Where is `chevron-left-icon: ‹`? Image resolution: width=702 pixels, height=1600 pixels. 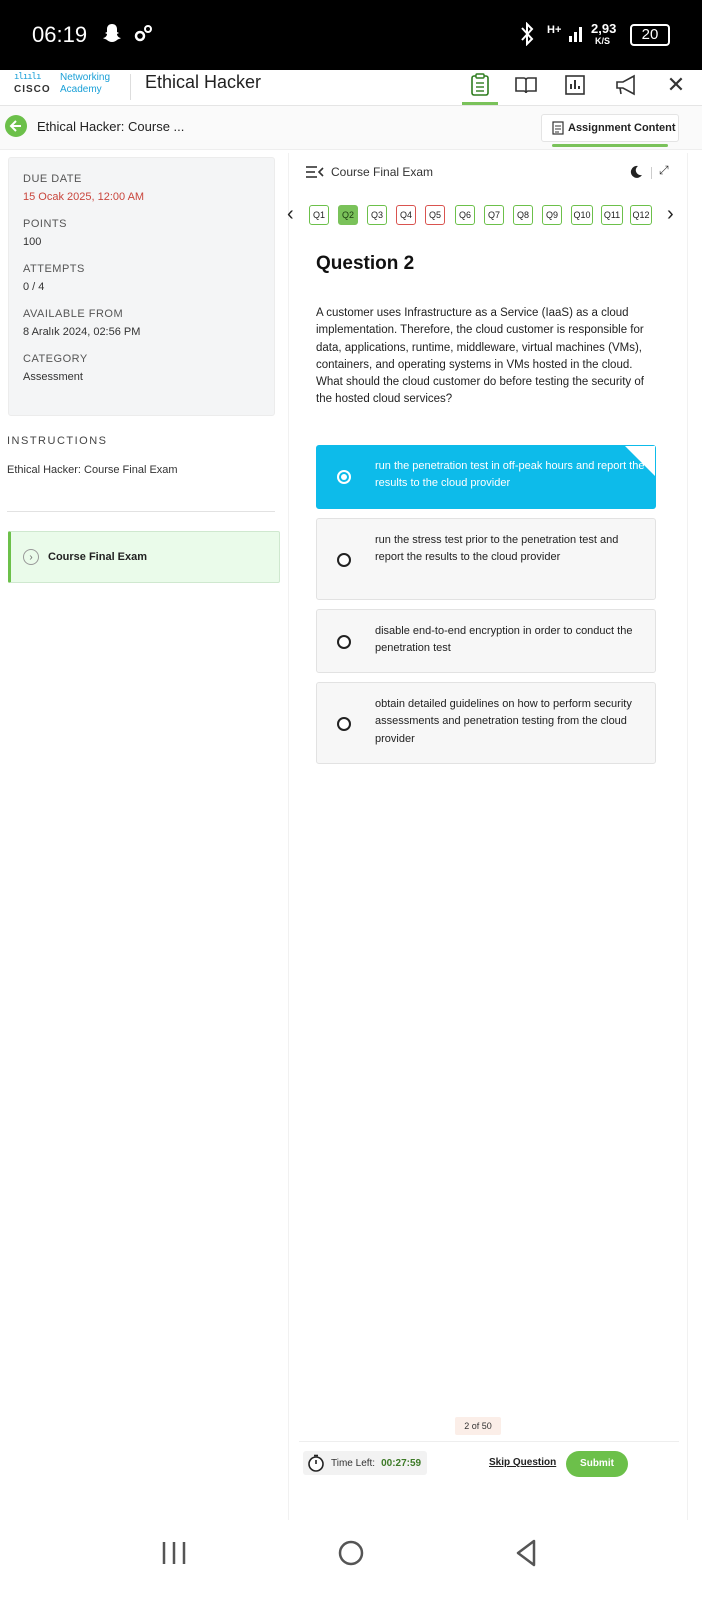 chevron-left-icon: ‹ is located at coordinates (290, 214).